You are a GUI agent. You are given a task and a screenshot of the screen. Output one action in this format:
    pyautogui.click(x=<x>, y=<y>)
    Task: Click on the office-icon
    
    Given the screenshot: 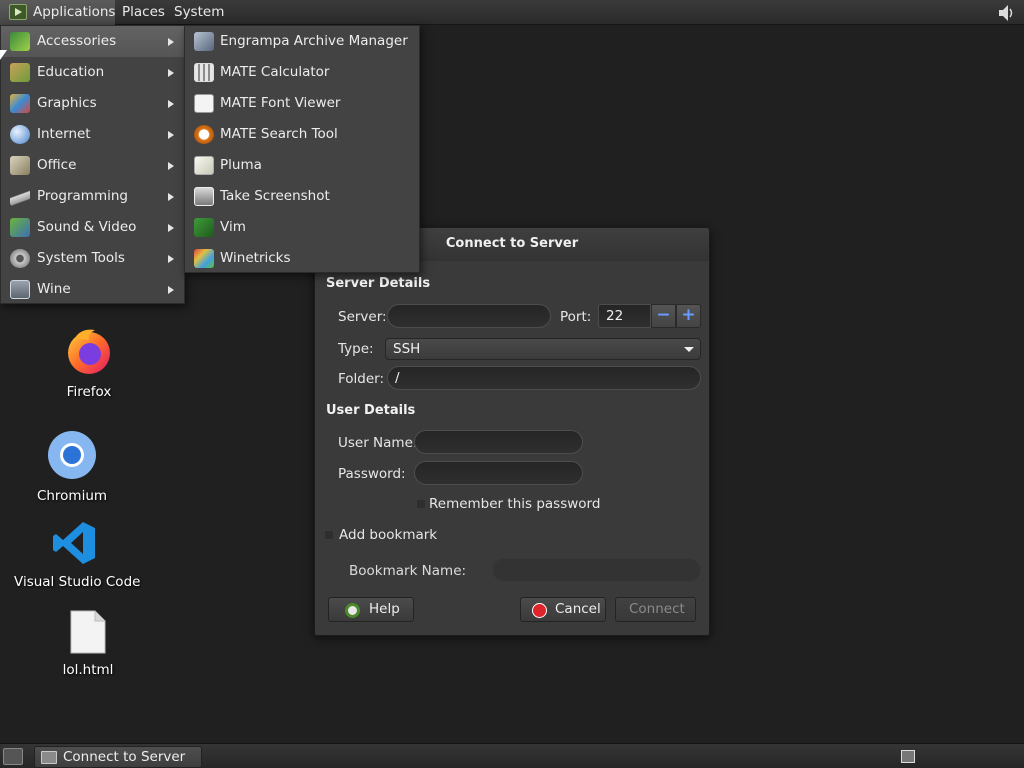 What is the action you would take?
    pyautogui.click(x=20, y=165)
    